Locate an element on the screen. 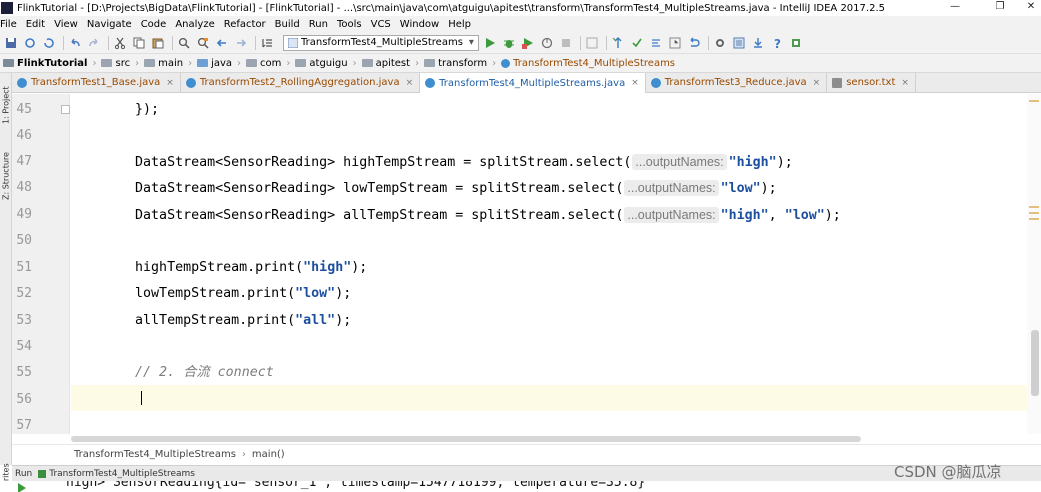  line-number-gutter: 45 46 47 48 49 50 51 52 53 54 55 56 57 is located at coordinates (41, 264).